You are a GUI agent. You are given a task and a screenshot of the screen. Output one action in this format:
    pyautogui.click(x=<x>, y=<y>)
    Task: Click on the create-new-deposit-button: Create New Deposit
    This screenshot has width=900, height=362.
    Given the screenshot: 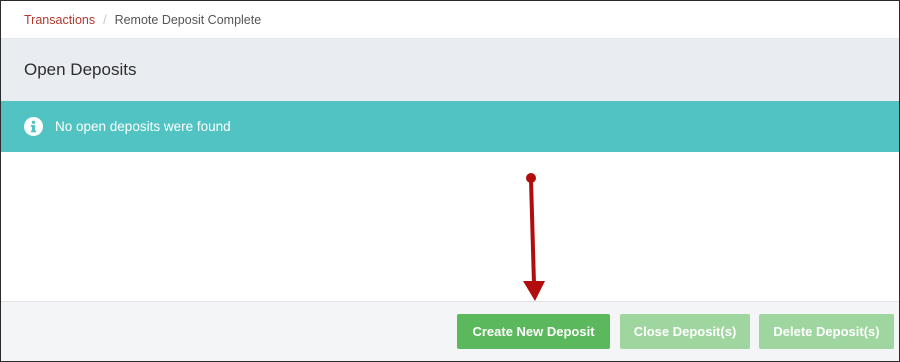 What is the action you would take?
    pyautogui.click(x=533, y=331)
    